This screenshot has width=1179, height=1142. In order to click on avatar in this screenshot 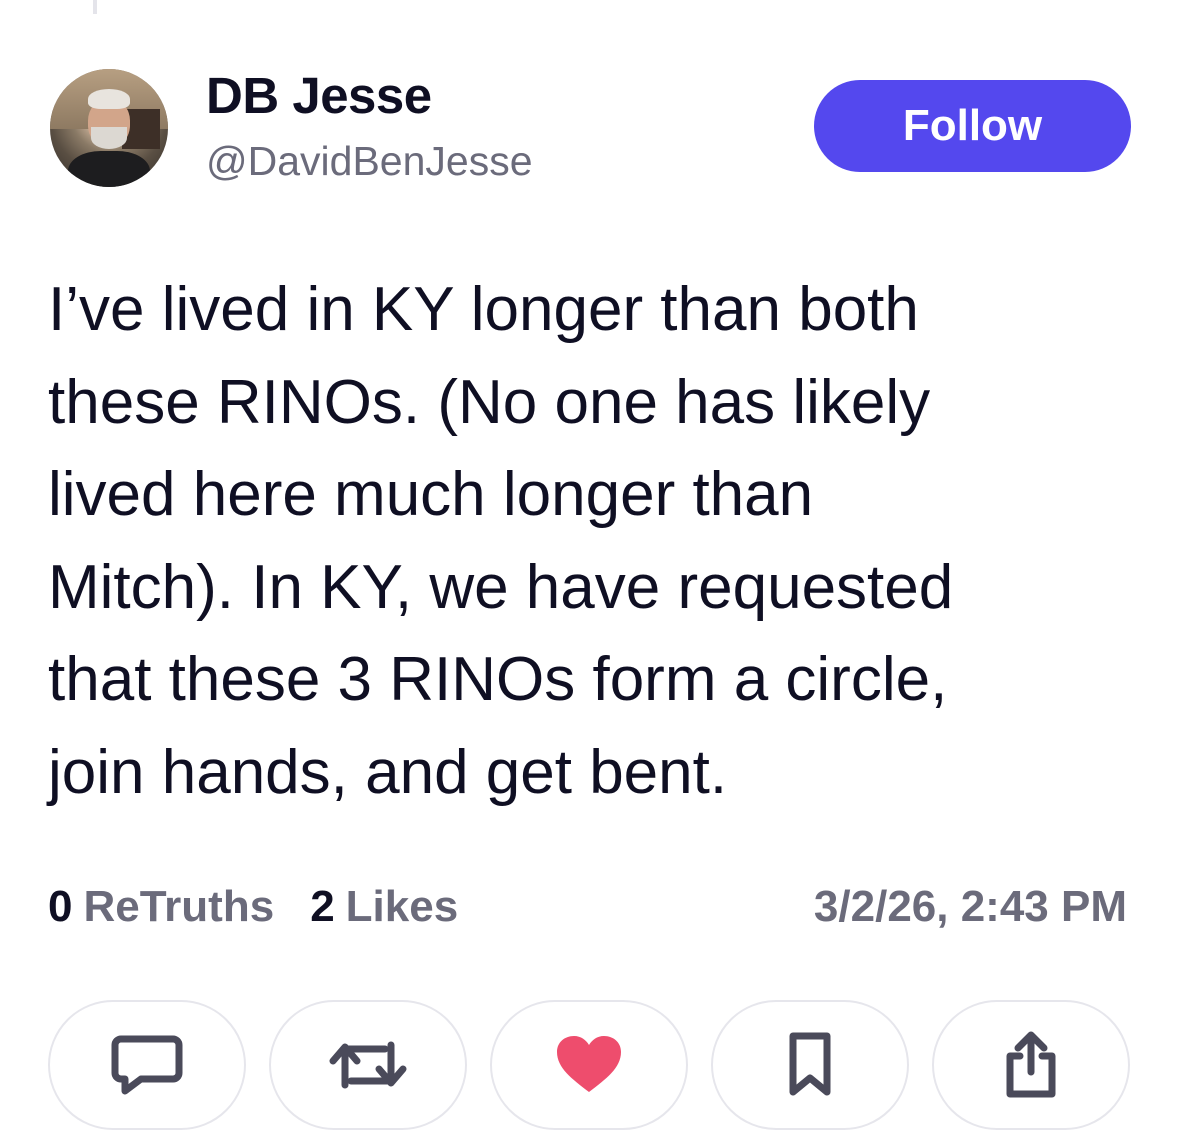, I will do `click(109, 128)`.